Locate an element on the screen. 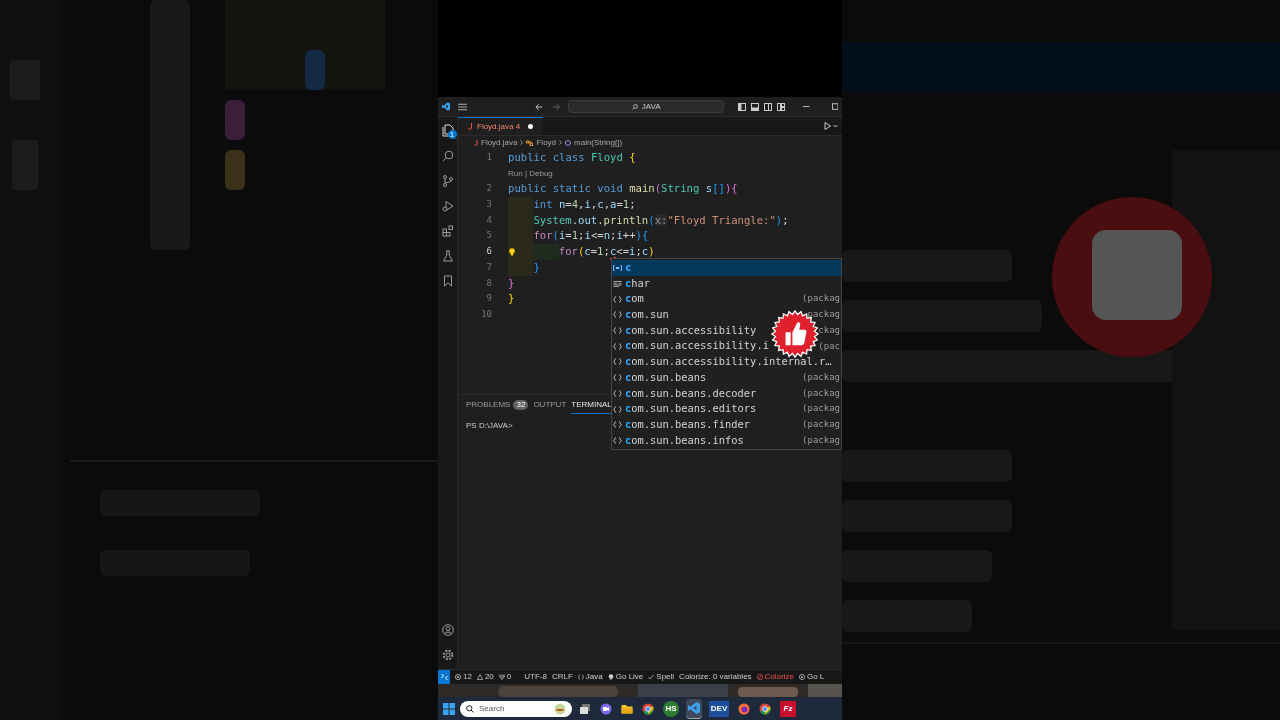 This screenshot has height=720, width=1280. breadcrumb-item: Floyd.java is located at coordinates (499, 142).